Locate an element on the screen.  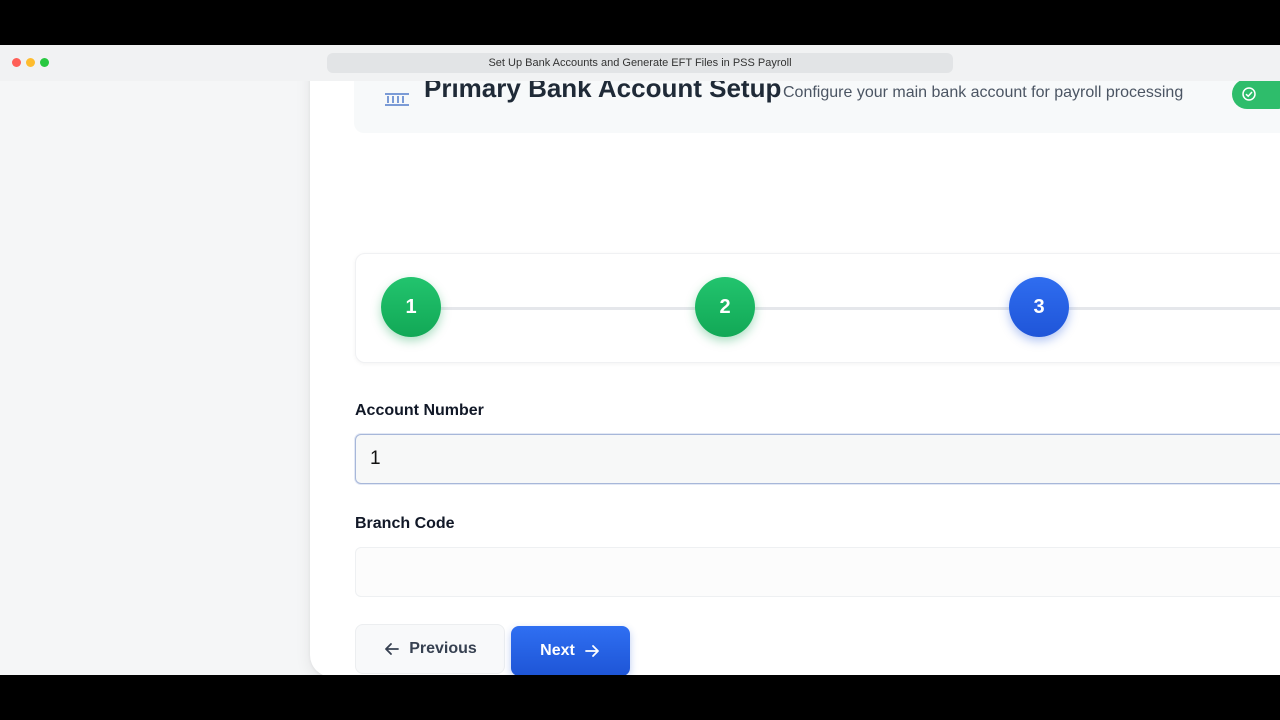
next-button: Next is located at coordinates (570, 650).